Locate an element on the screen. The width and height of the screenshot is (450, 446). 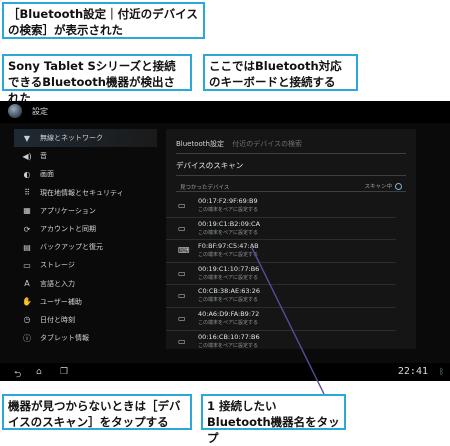
spinner-icon is located at coordinates (398, 186).